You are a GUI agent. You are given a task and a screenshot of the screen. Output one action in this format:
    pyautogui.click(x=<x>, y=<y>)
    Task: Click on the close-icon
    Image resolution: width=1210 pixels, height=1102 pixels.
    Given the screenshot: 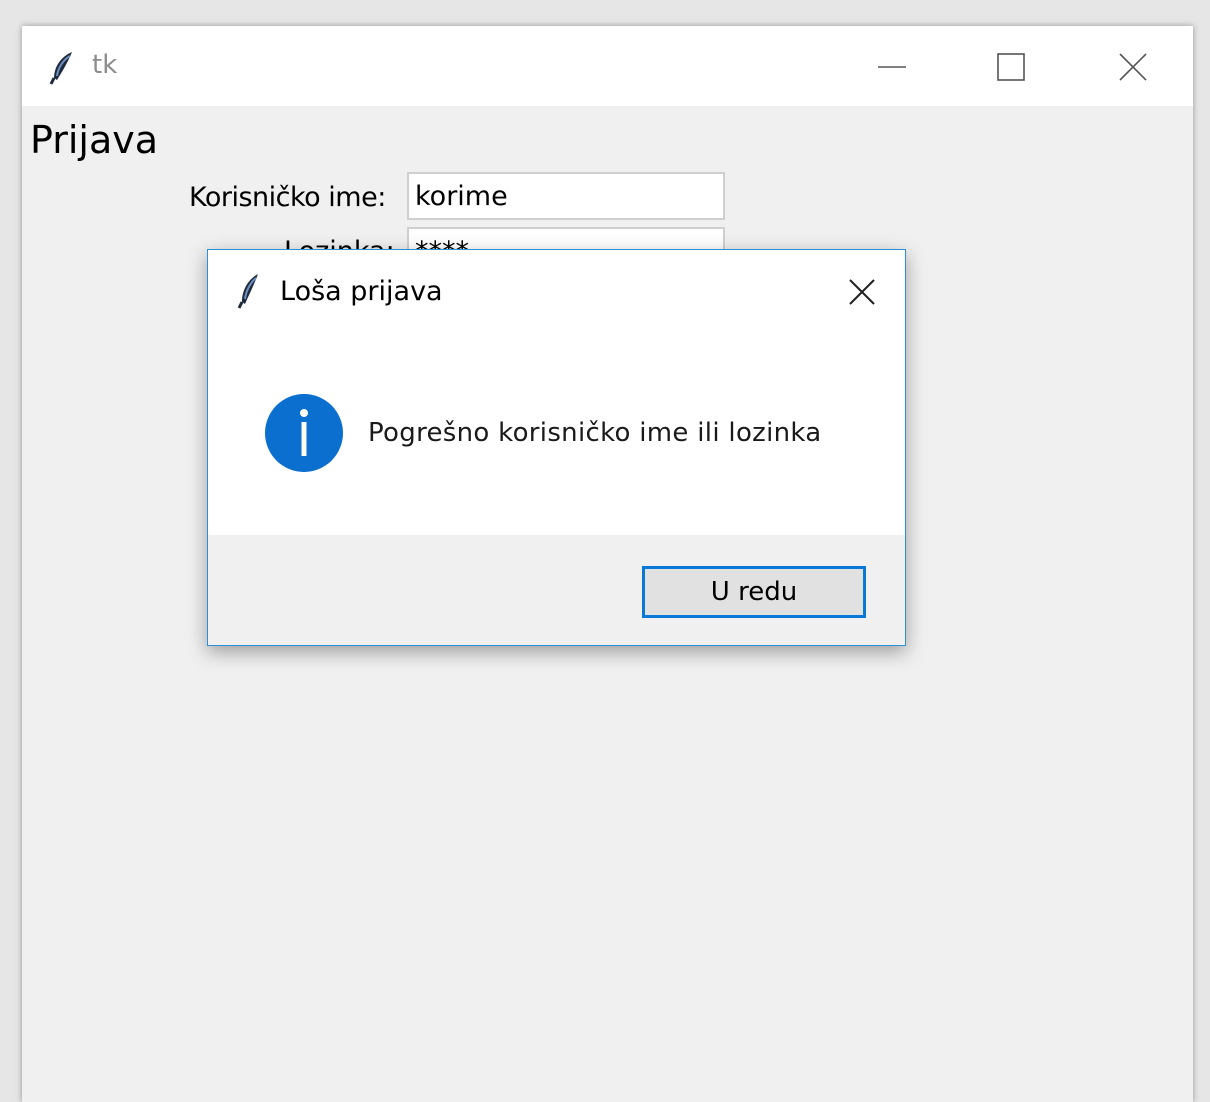 What is the action you would take?
    pyautogui.click(x=1133, y=67)
    